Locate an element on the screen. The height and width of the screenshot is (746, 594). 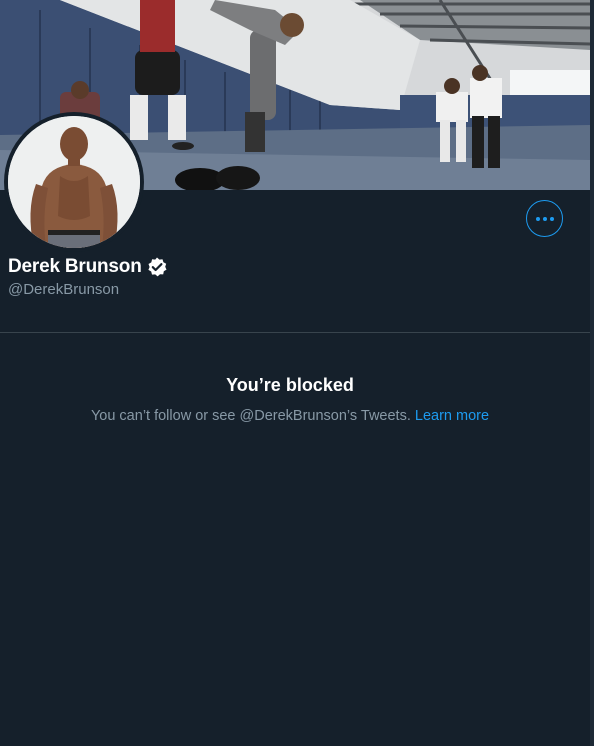
divider is located at coordinates (295, 332).